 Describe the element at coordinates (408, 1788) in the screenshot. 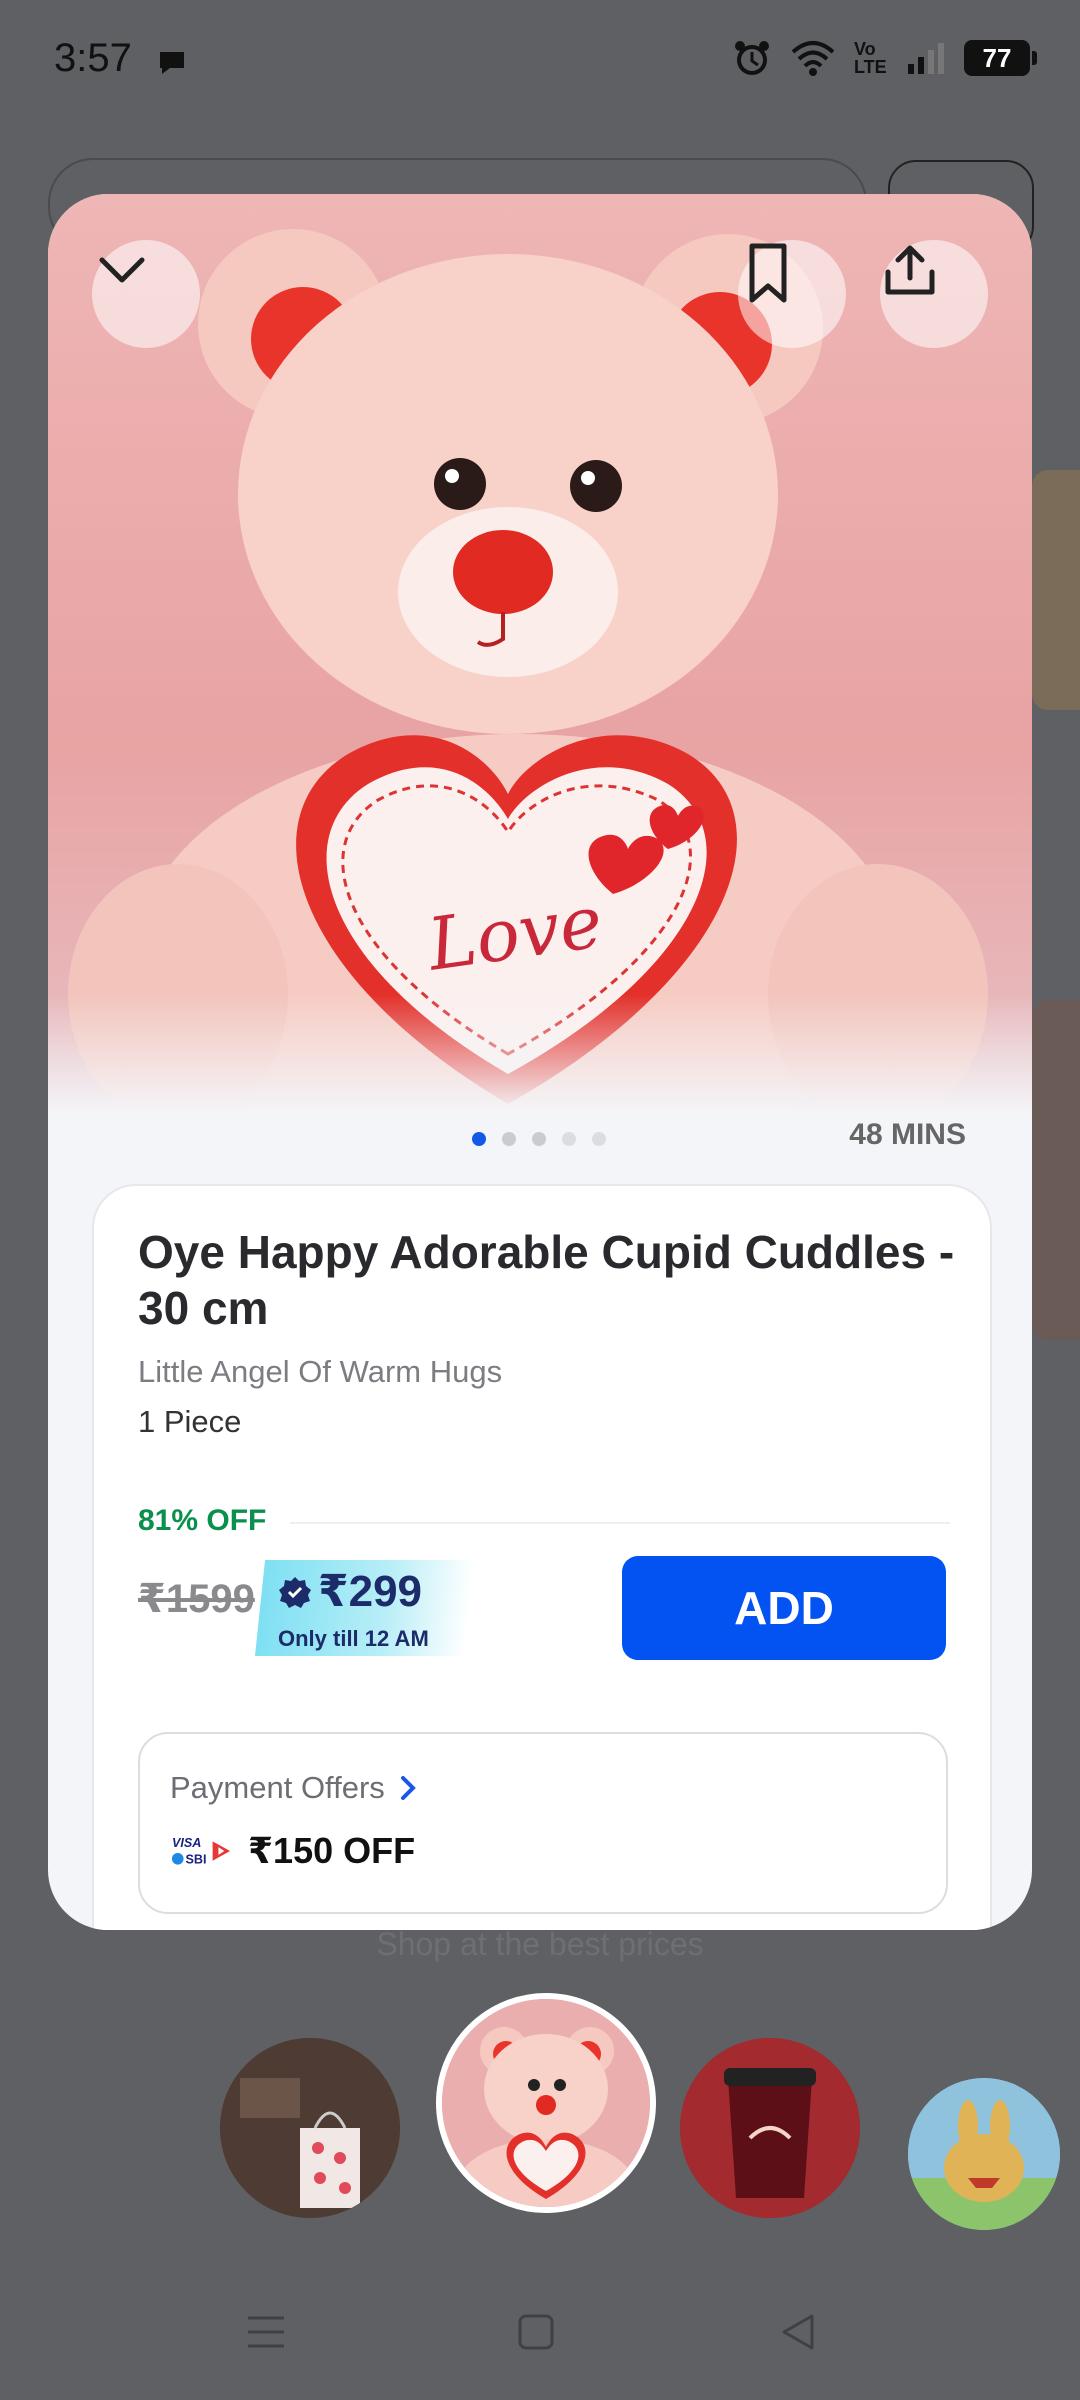

I see `chevron-right-icon` at that location.